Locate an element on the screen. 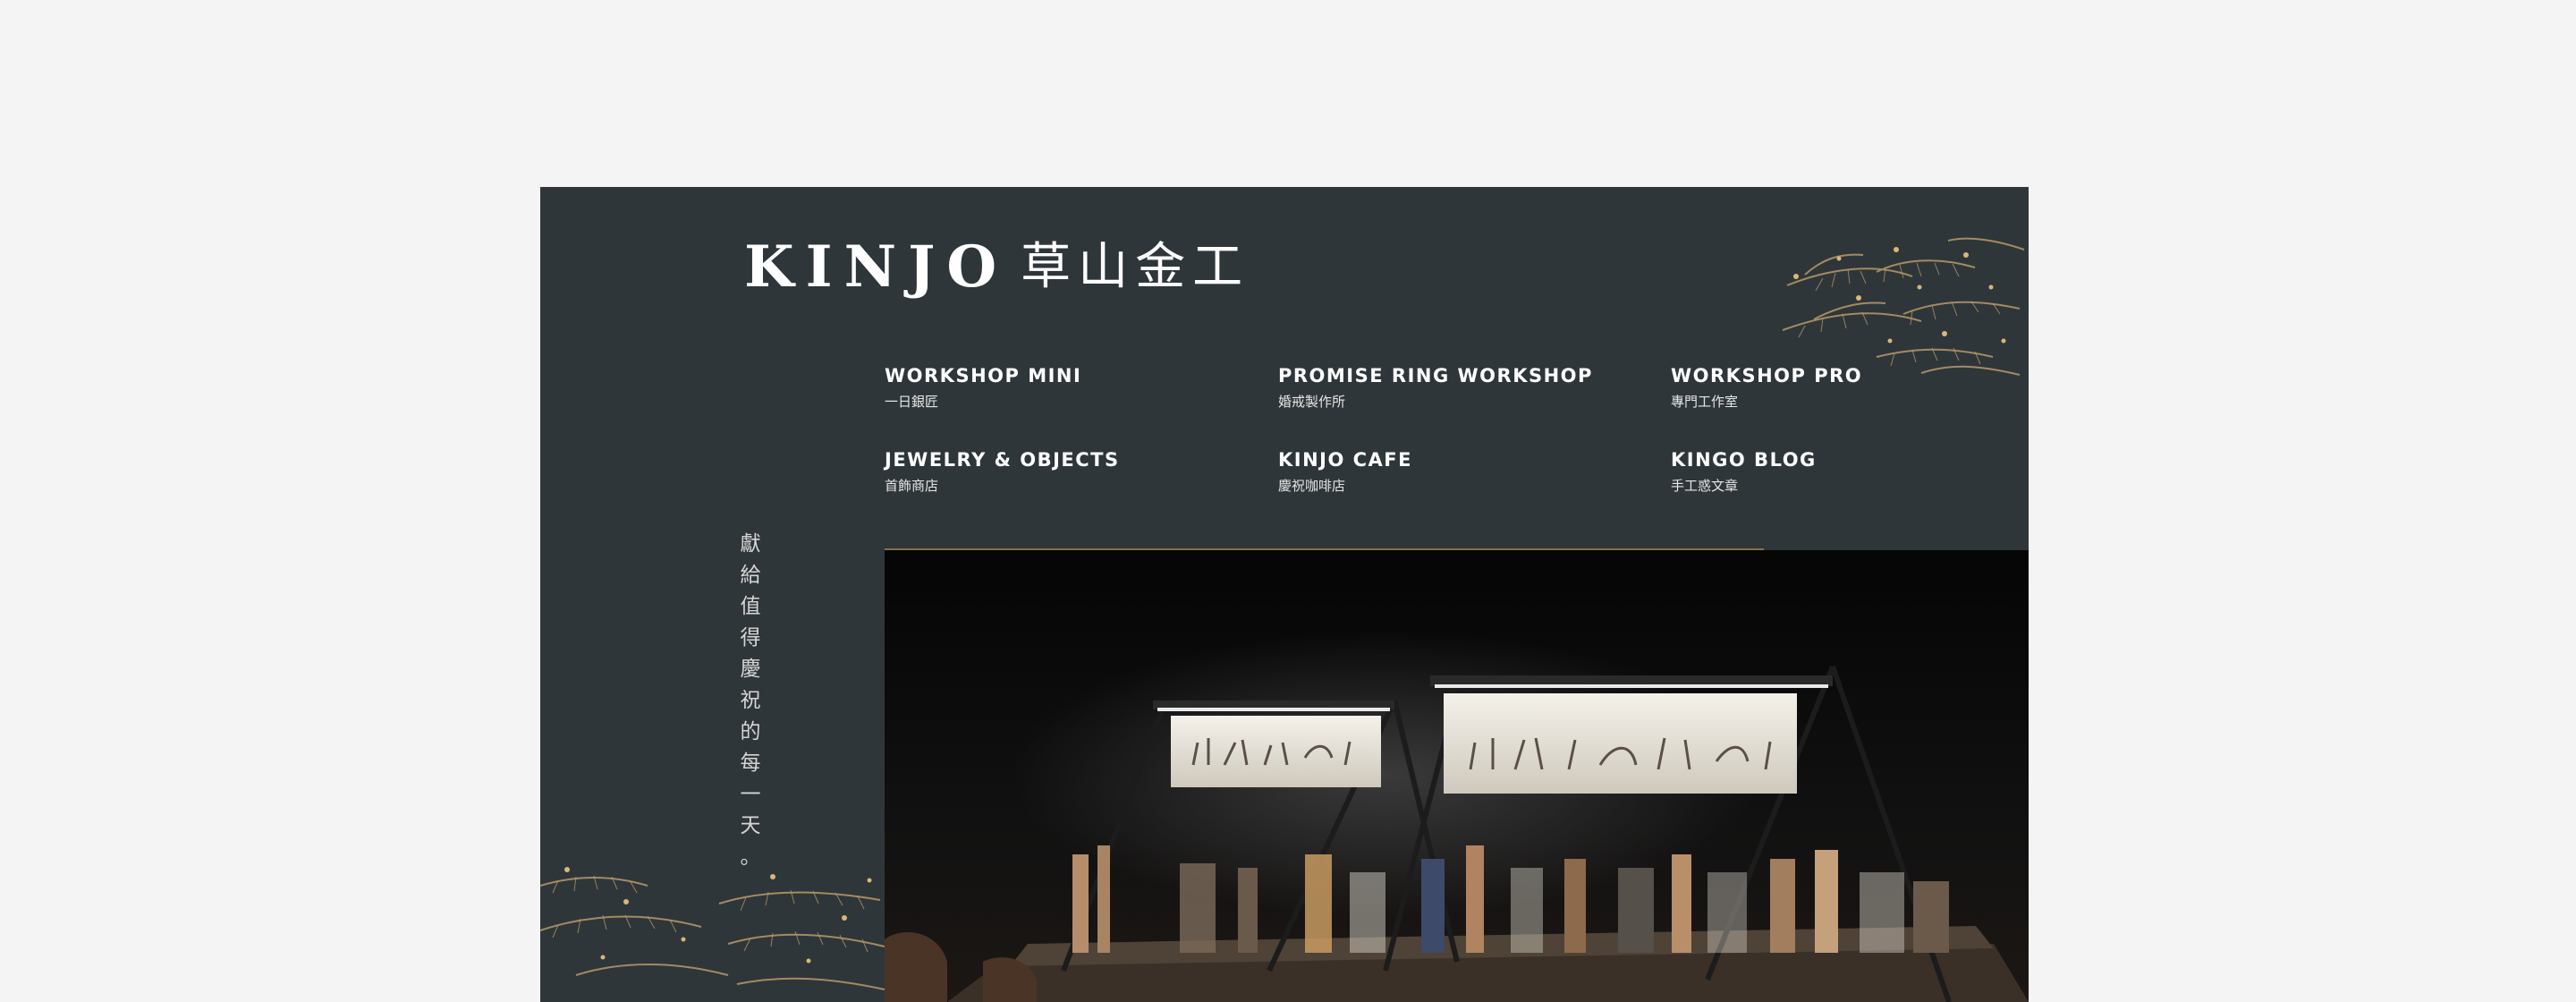  vertical-tagline: 獻 給 值 得 慶 祝 的 每 一 天 。 is located at coordinates (750, 701).